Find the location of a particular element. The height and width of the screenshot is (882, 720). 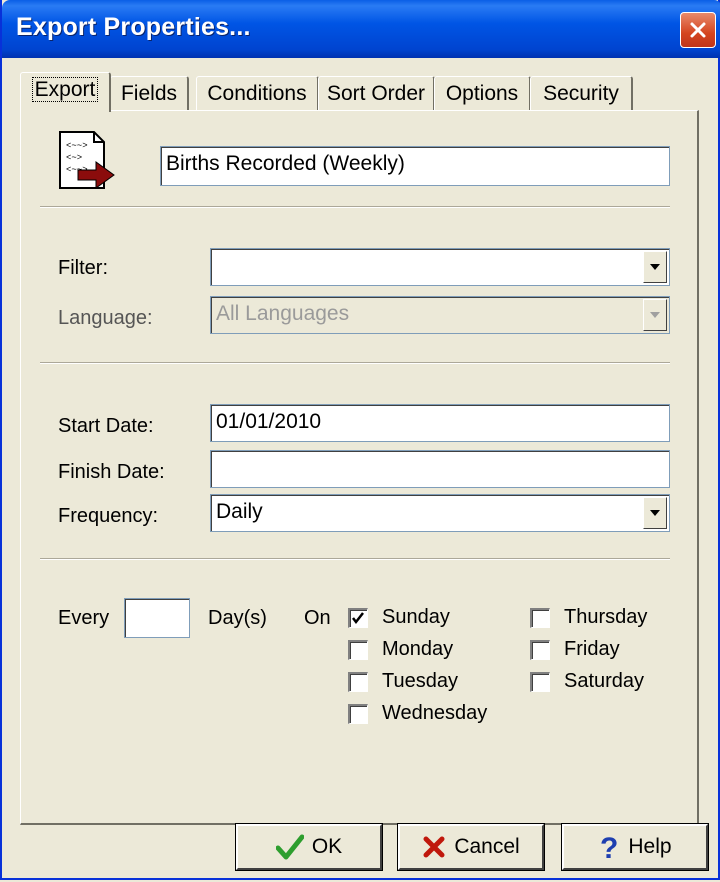

wednesday-label: Wednesday is located at coordinates (435, 713).